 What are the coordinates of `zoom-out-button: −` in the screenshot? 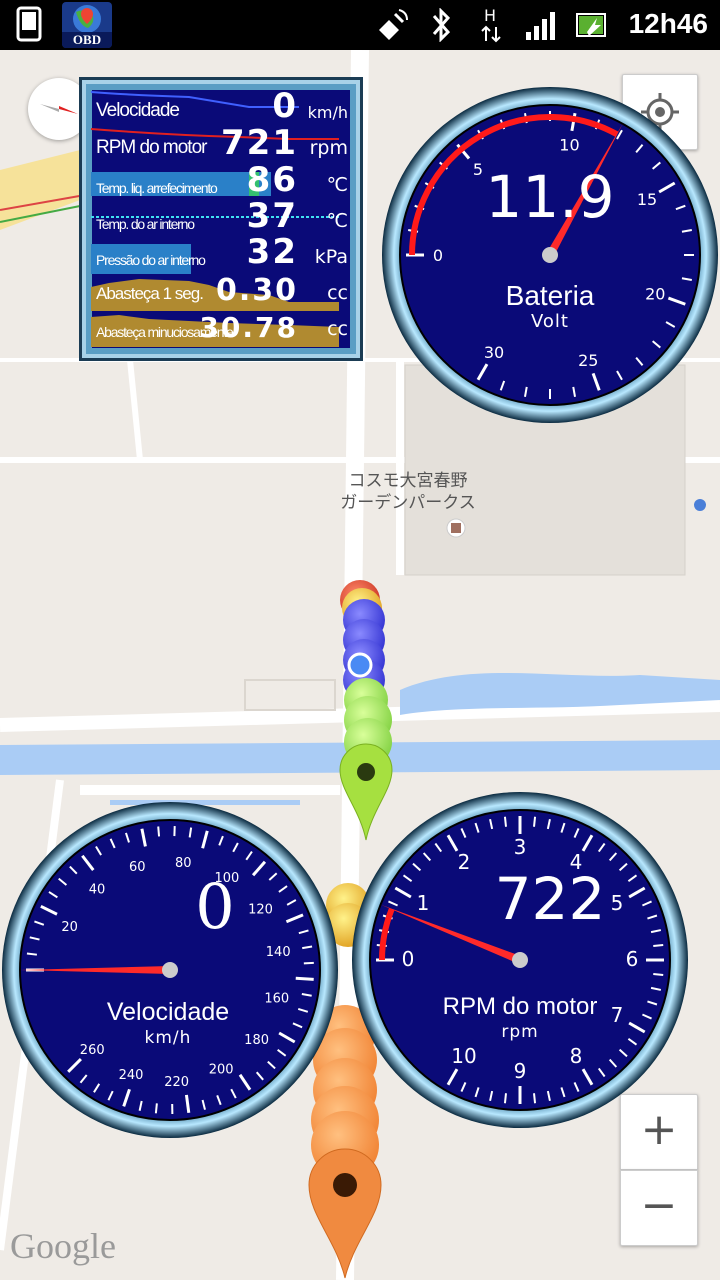 It's located at (659, 1208).